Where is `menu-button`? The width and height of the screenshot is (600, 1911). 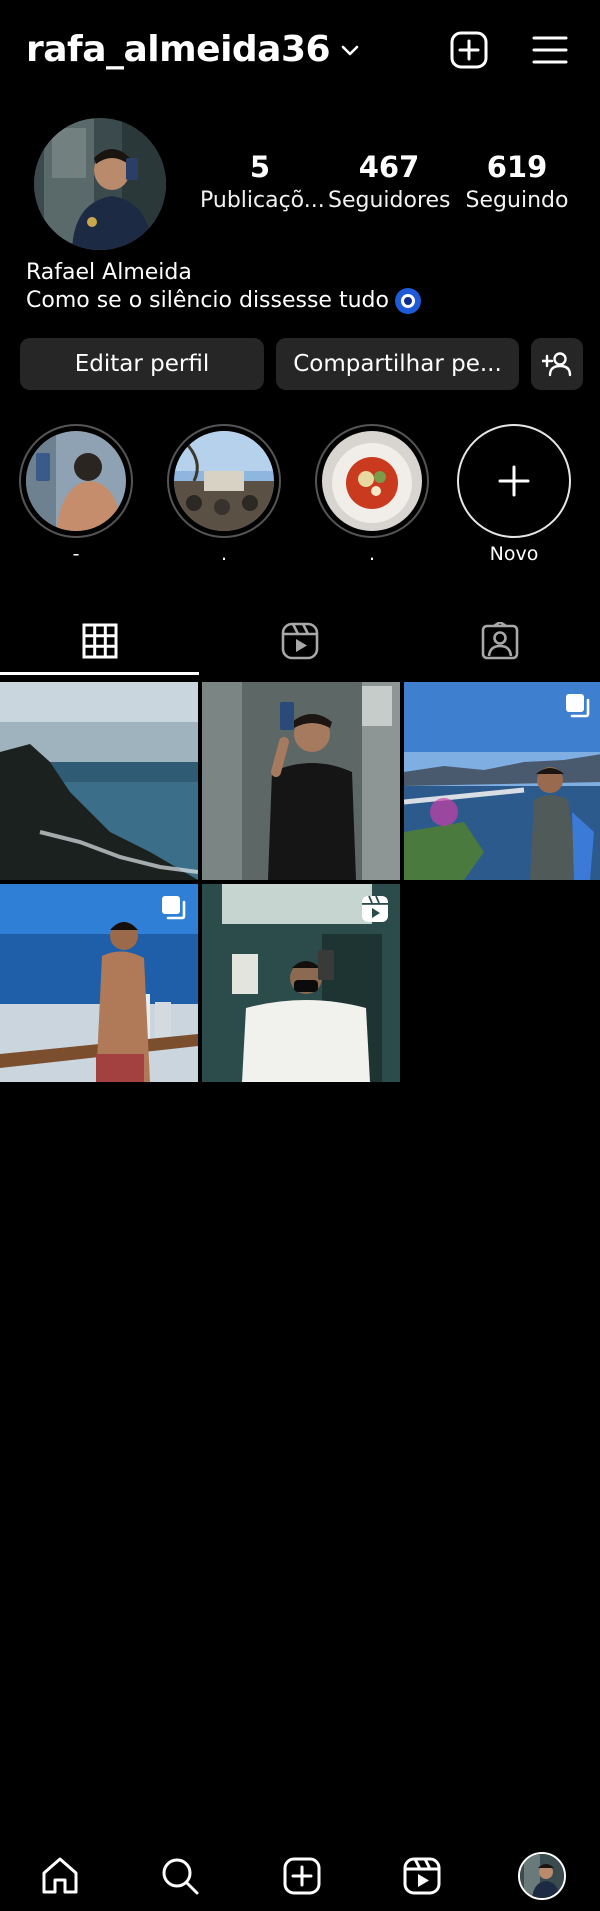 menu-button is located at coordinates (550, 50).